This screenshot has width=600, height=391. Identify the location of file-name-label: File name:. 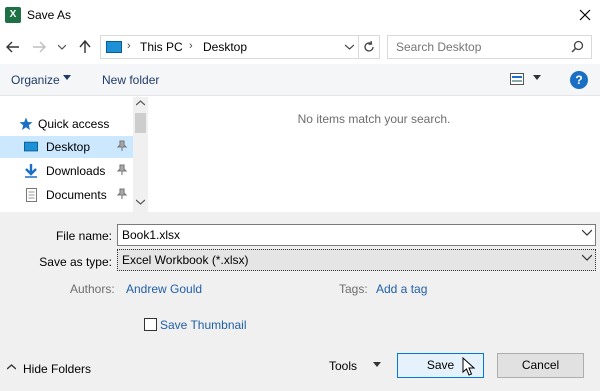
(83, 236).